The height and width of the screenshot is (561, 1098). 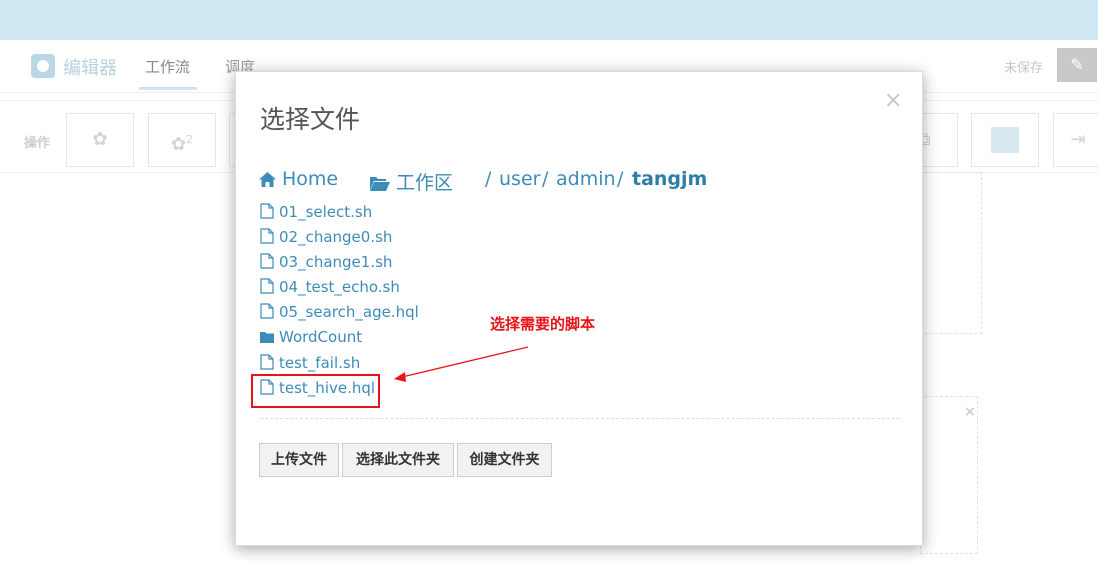 I want to click on tool-hive2-button: ✿2, so click(x=182, y=140).